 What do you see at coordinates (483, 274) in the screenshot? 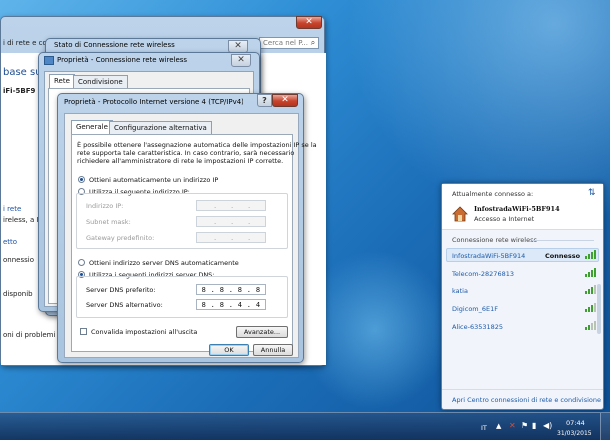
I see `network-item-name: Telecom-28276813` at bounding box center [483, 274].